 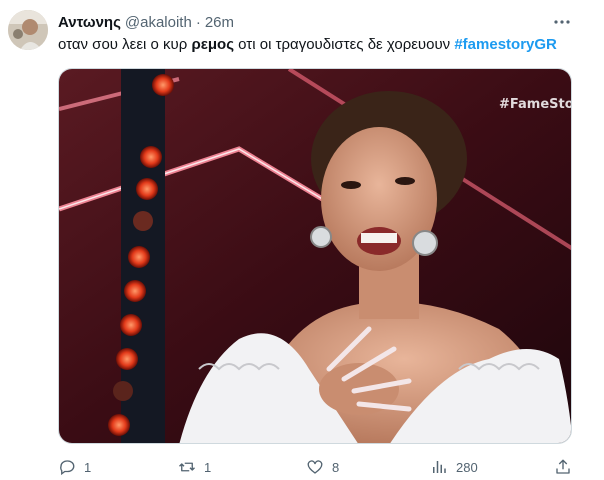 What do you see at coordinates (344, 44) in the screenshot?
I see `tweet-text-part2: οτι οι τραγουδιστες δε χορευουν` at bounding box center [344, 44].